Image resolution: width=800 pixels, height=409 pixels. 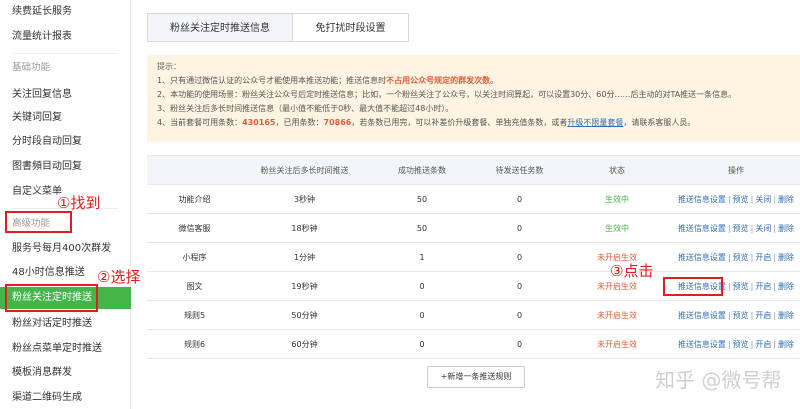 I want to click on header-pending: 待发送任务数, so click(x=519, y=170).